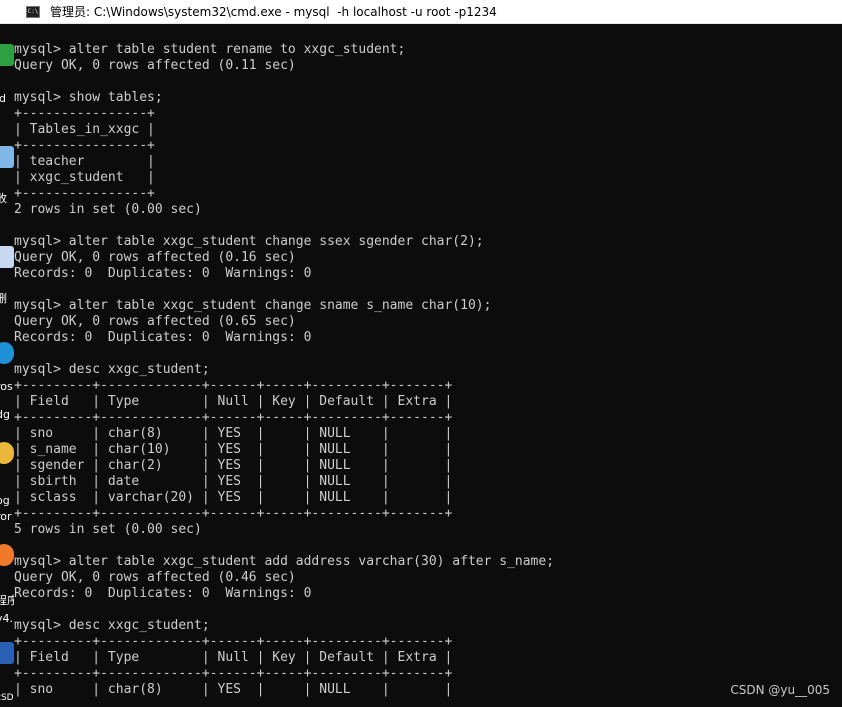 The height and width of the screenshot is (707, 842). I want to click on console-line: | teacher |, so click(84, 161).